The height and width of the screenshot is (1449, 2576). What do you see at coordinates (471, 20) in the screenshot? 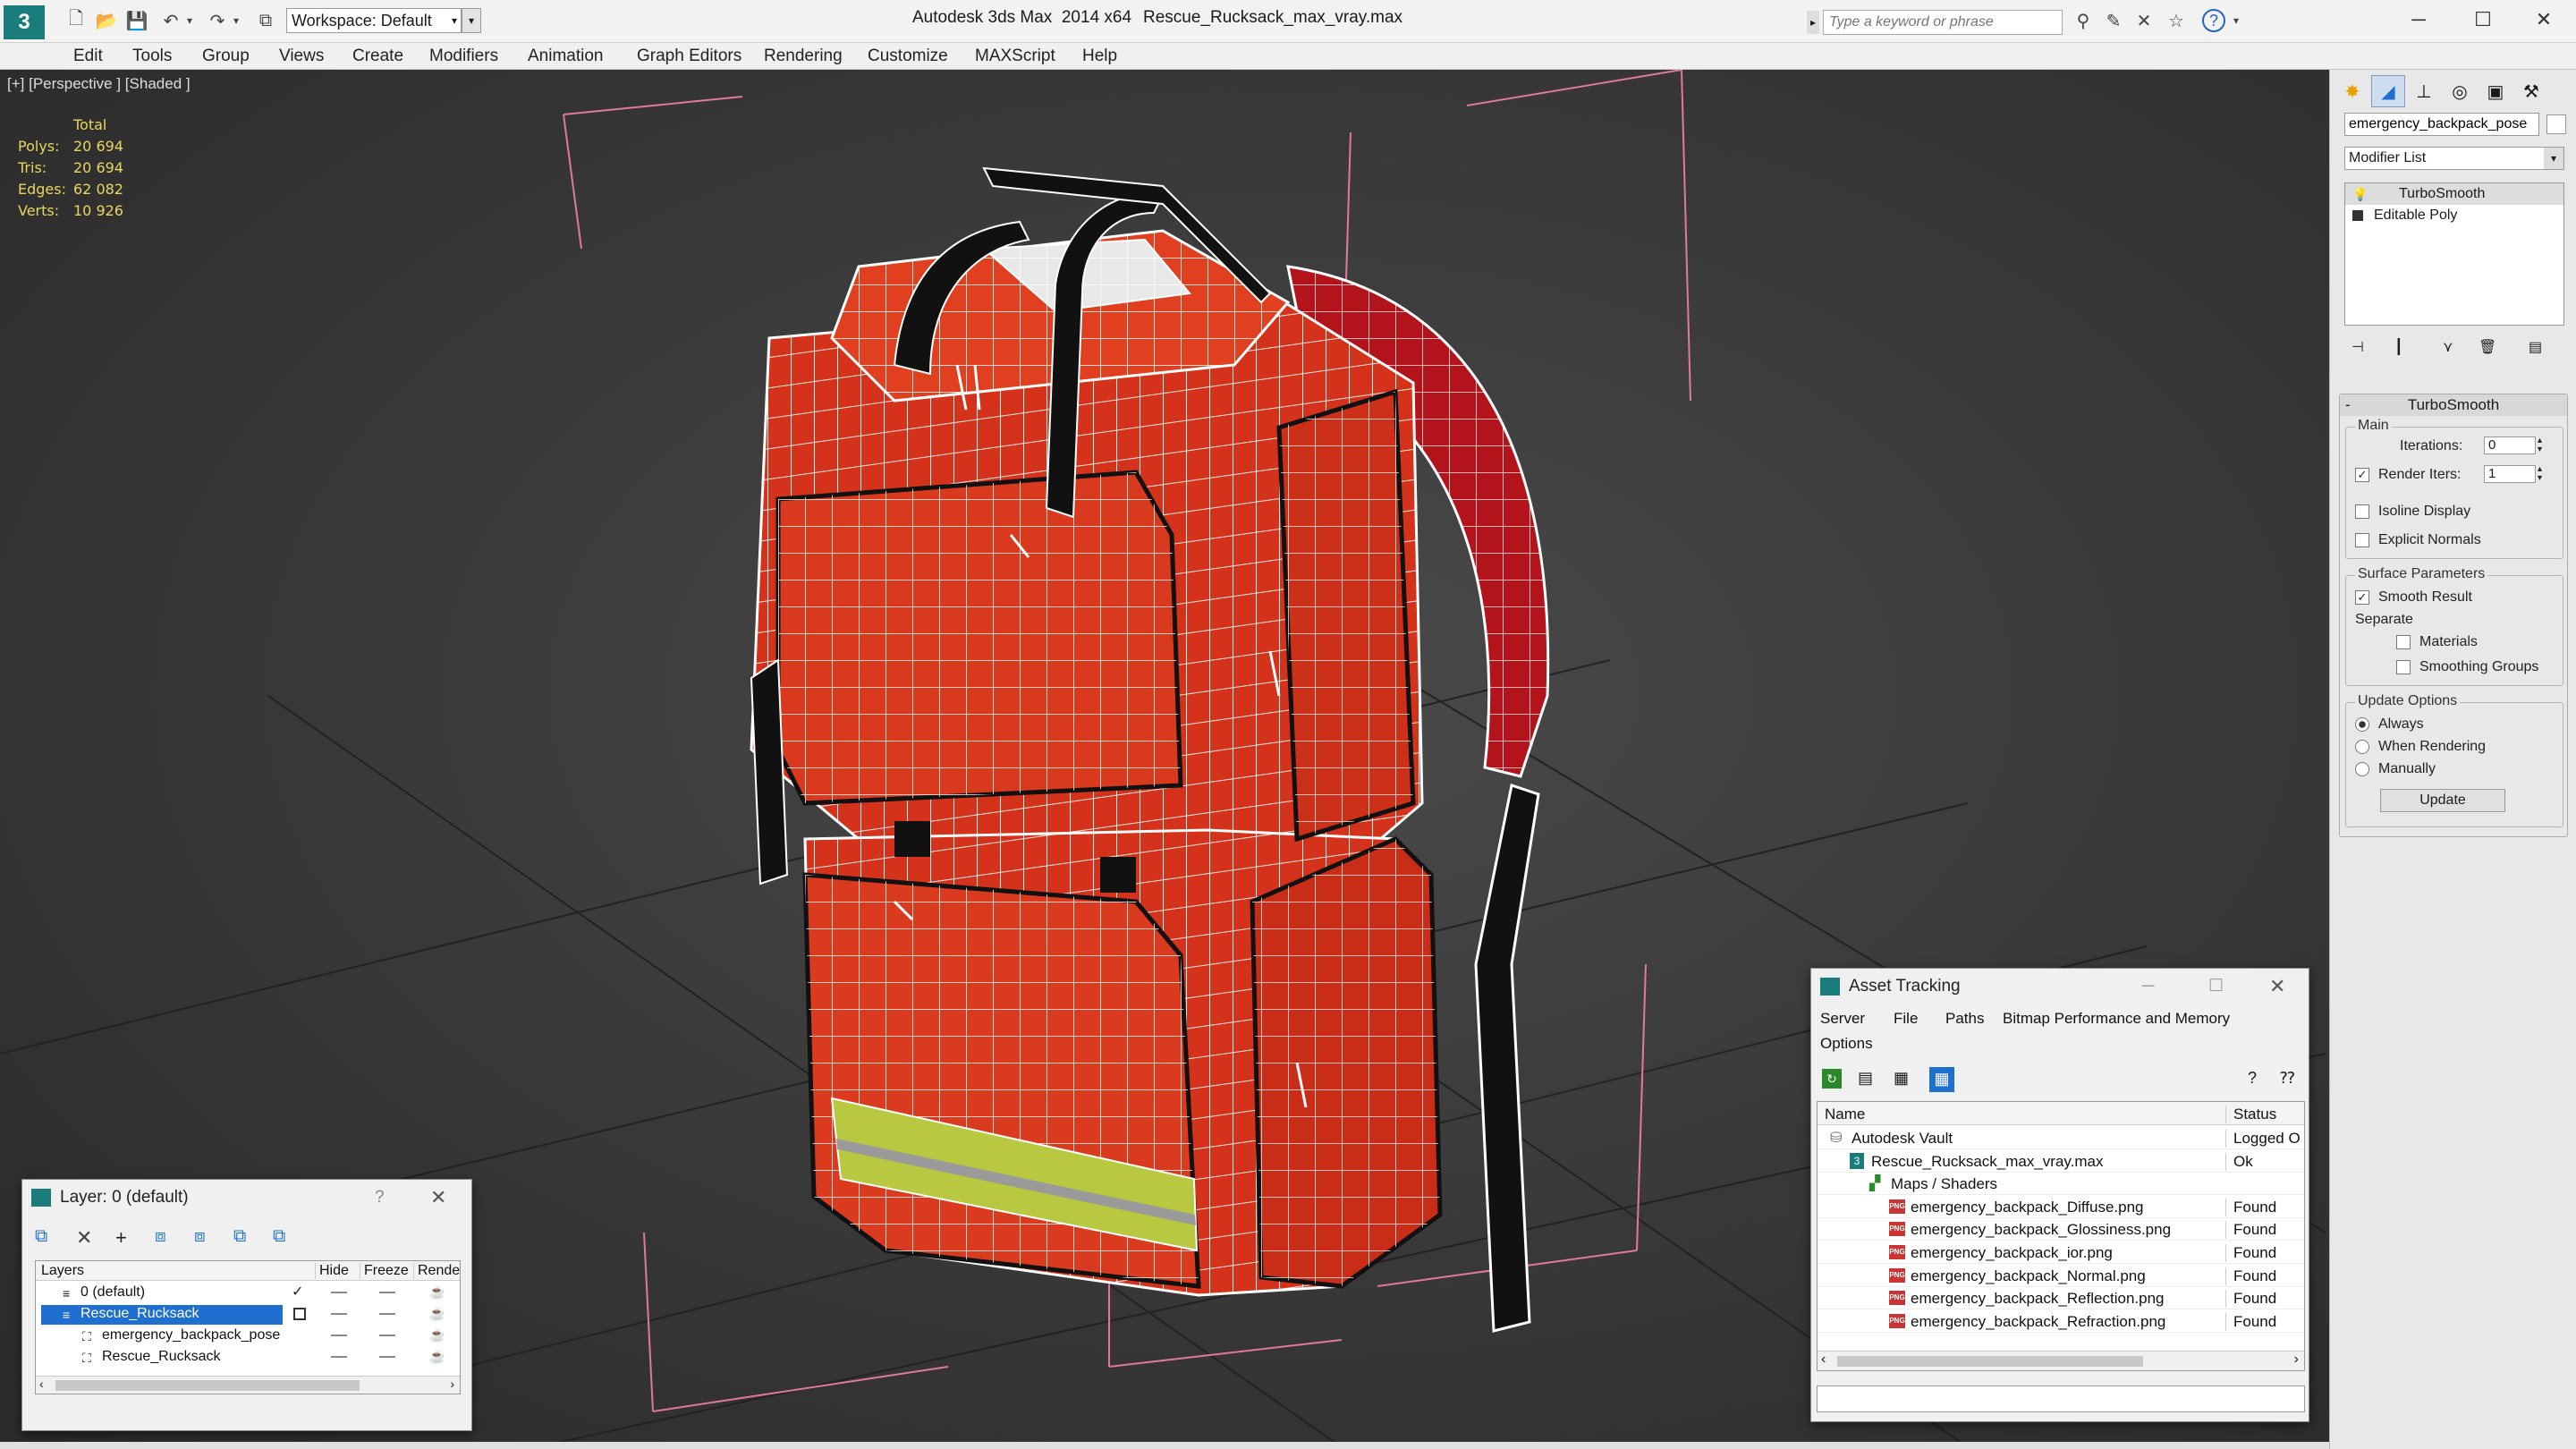
I see `workspace-menu-button: ▾` at bounding box center [471, 20].